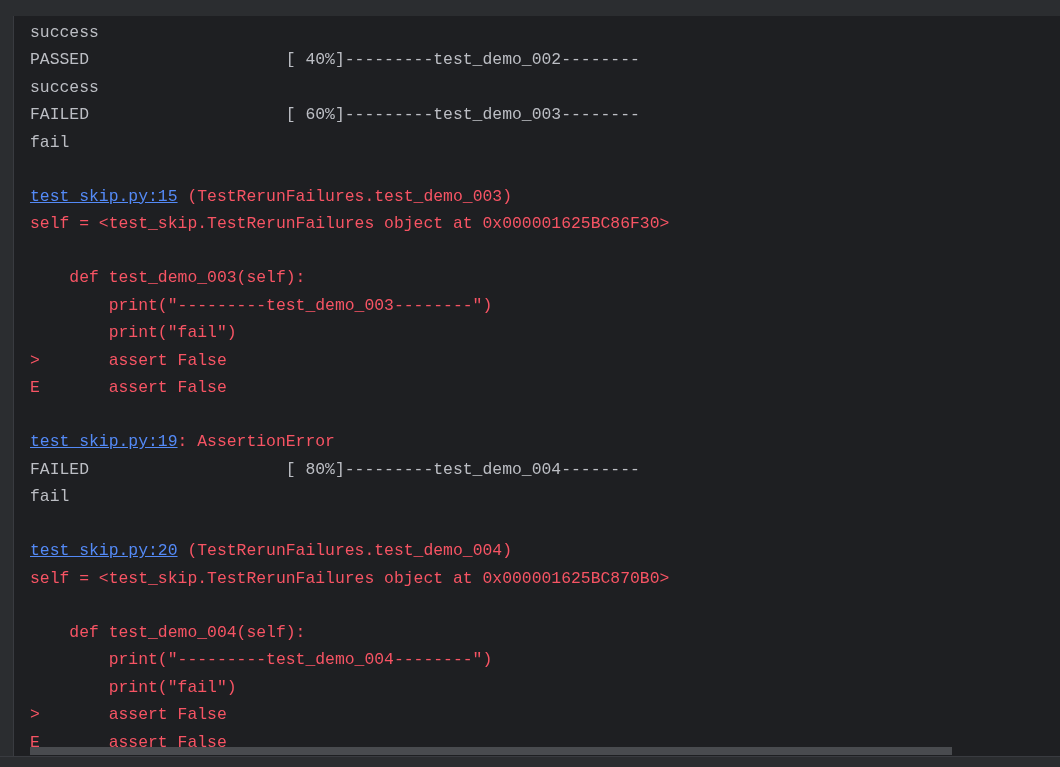 The image size is (1060, 767). What do you see at coordinates (350, 578) in the screenshot?
I see `traceback-text: self = <test_skip.TestRerunFailures object at 0x000001625BC870B0>` at bounding box center [350, 578].